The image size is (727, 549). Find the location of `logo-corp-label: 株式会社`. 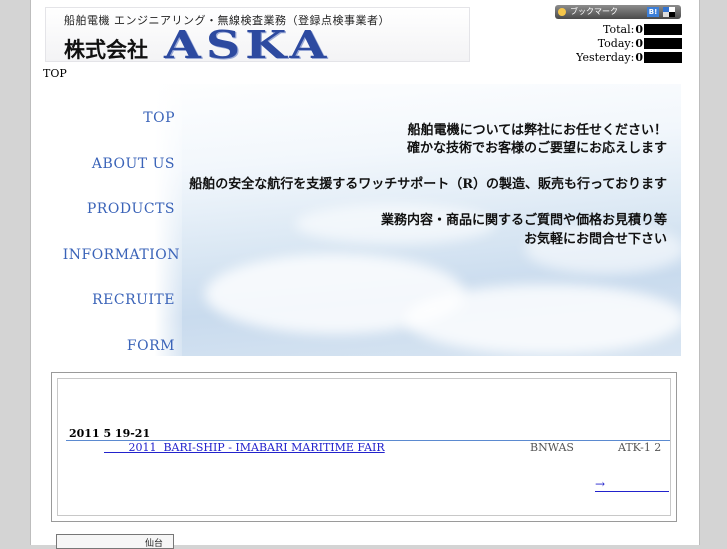

logo-corp-label: 株式会社 is located at coordinates (106, 49).